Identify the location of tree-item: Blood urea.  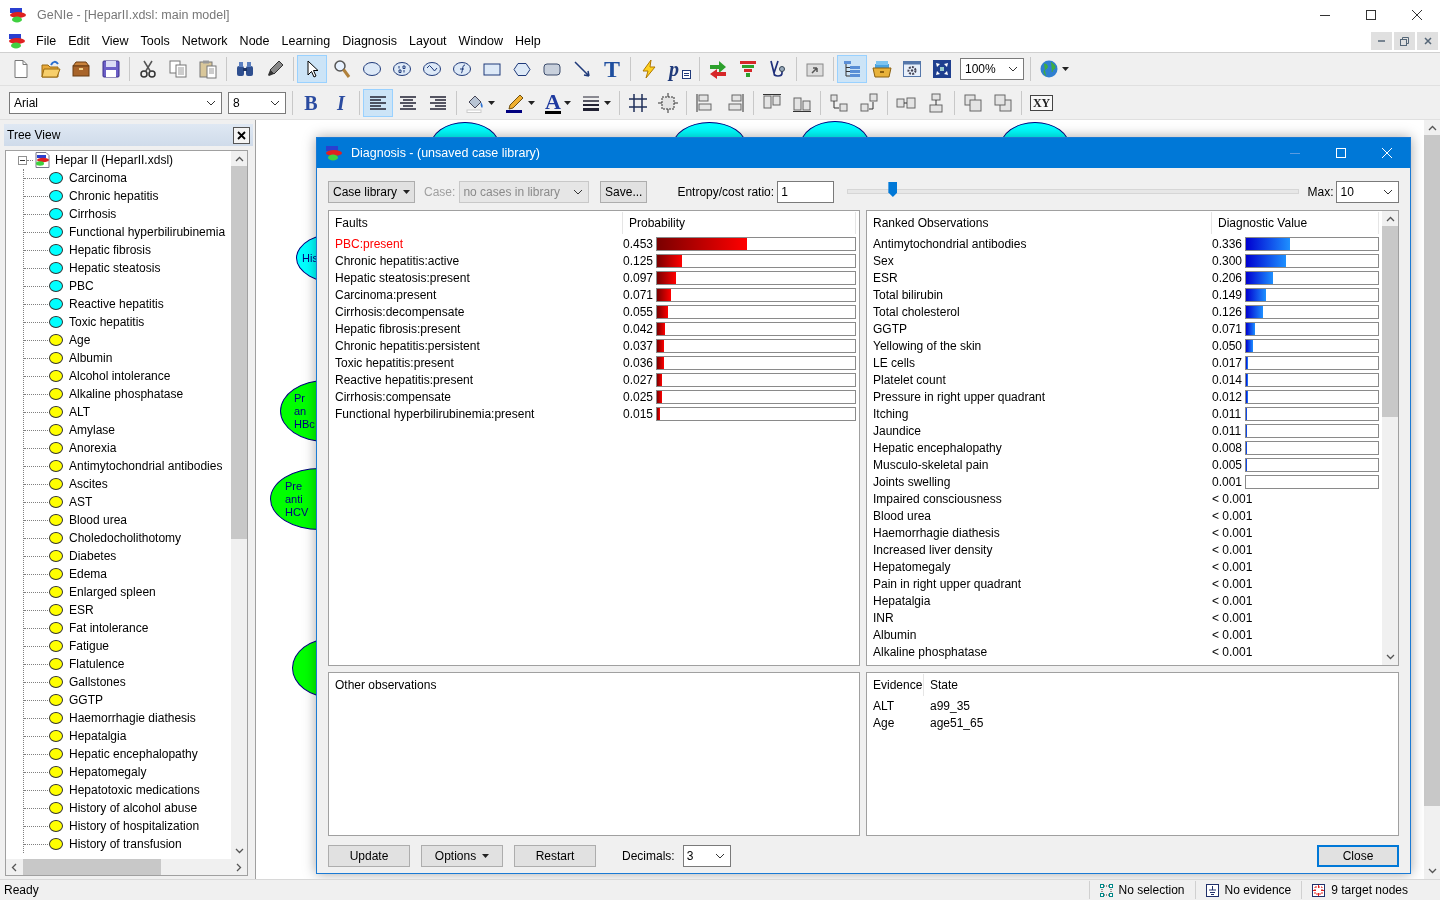
(98, 520).